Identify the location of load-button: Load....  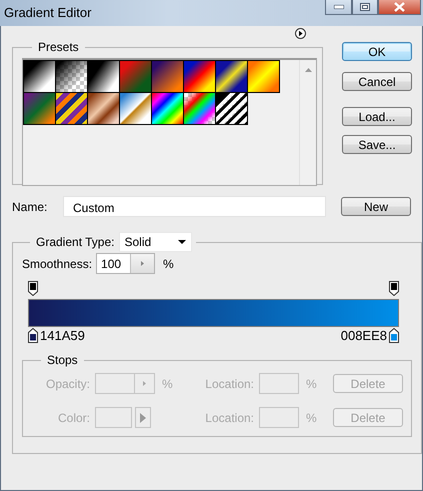
(377, 116).